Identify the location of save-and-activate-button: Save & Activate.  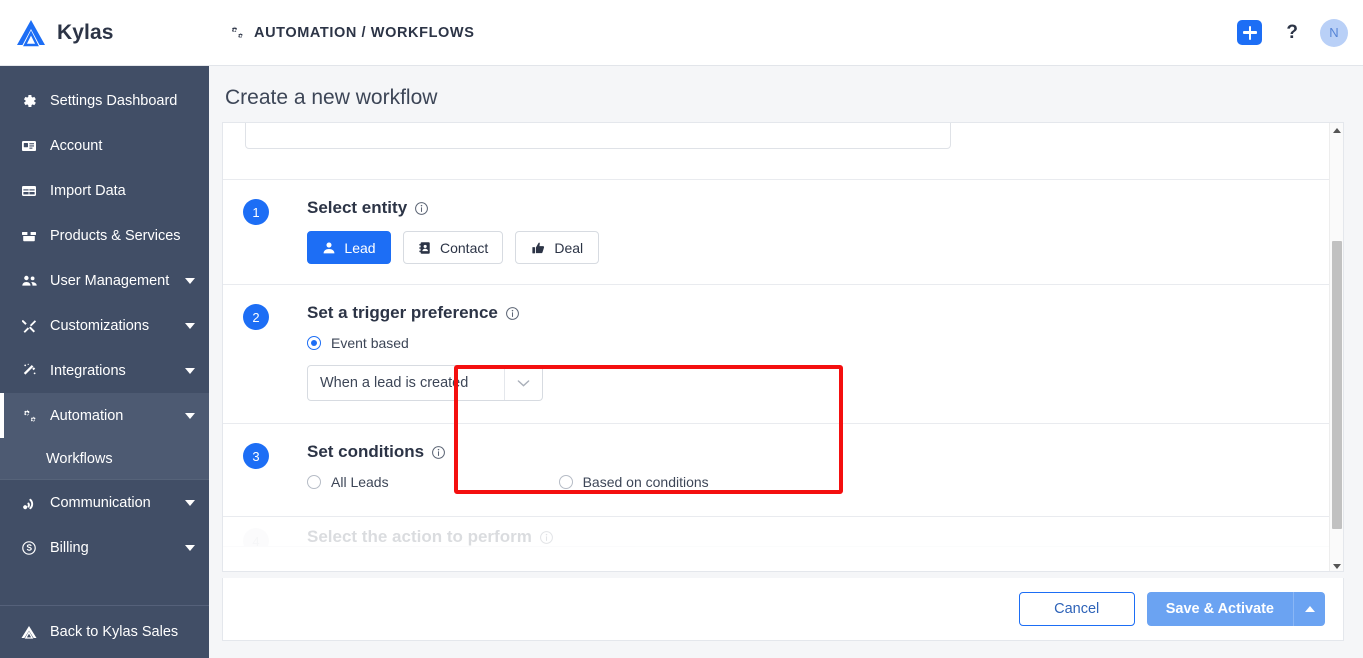
(1219, 609).